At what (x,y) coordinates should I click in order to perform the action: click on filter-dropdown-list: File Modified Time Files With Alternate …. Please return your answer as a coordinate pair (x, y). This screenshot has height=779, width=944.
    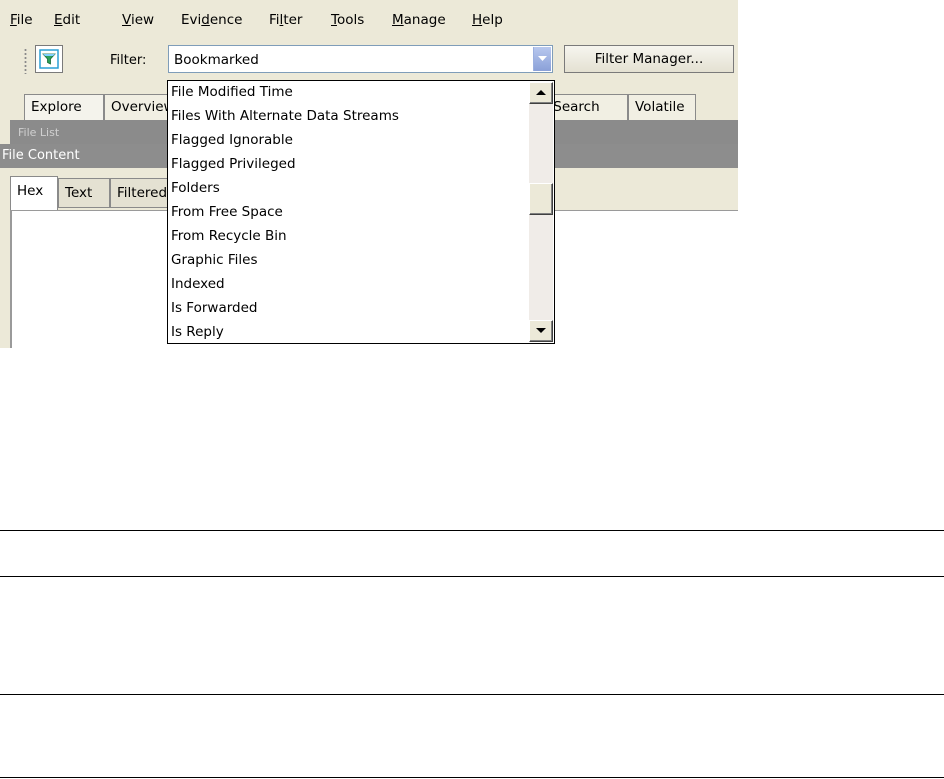
    Looking at the image, I should click on (361, 212).